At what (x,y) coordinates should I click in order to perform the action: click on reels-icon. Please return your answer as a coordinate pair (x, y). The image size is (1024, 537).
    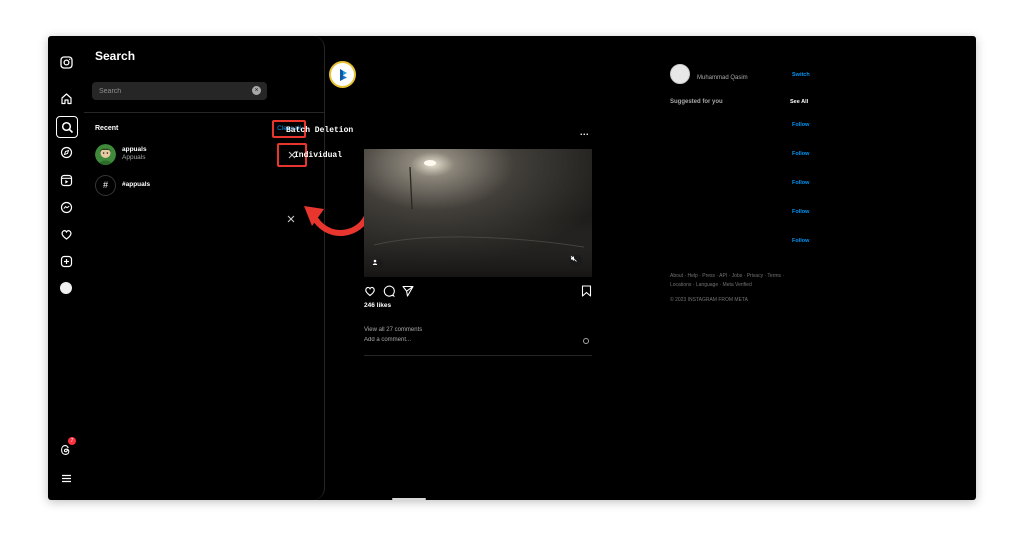
    Looking at the image, I should click on (66, 180).